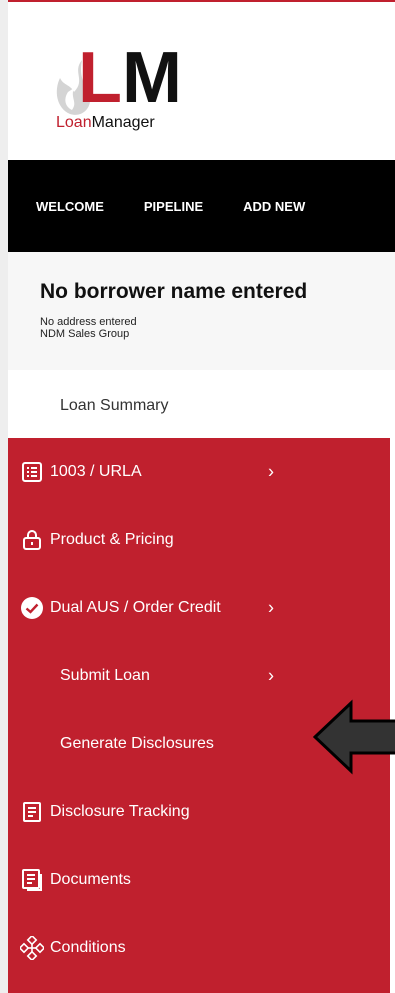 This screenshot has height=993, width=395. Describe the element at coordinates (32, 948) in the screenshot. I see `network-icon` at that location.